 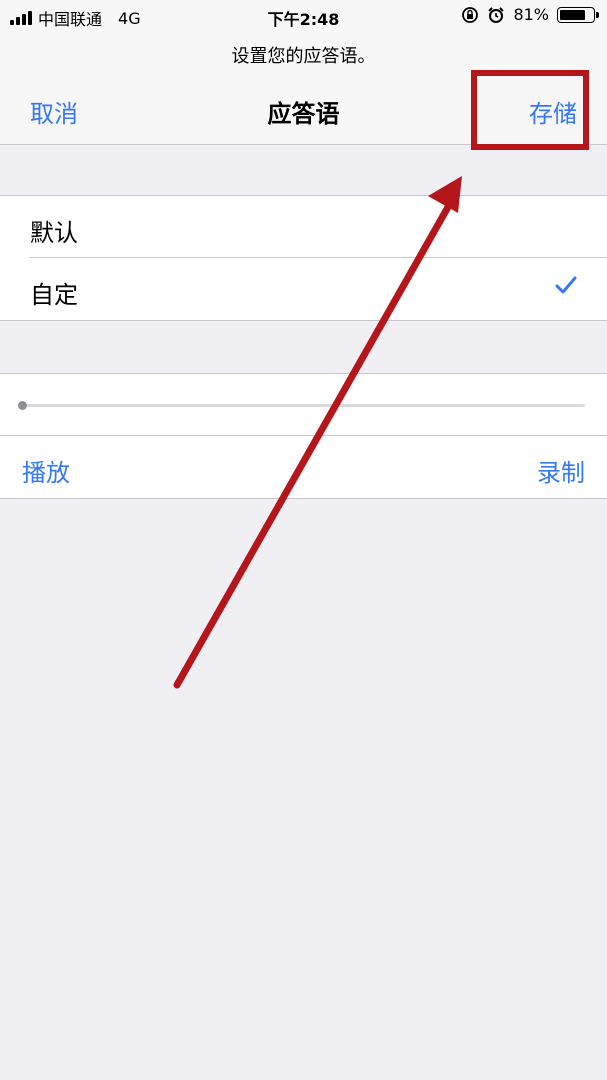 I want to click on highlight-box, so click(x=530, y=110).